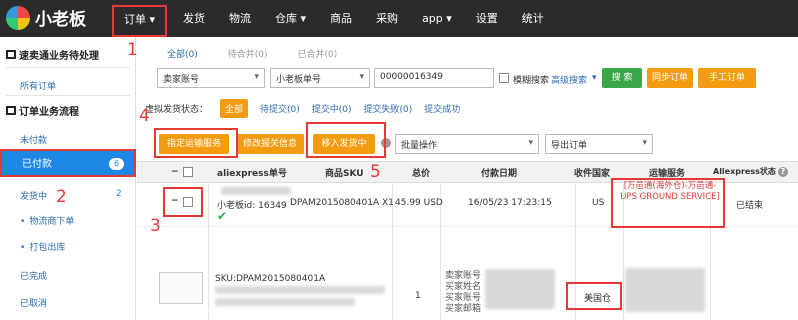 The width and height of the screenshot is (798, 320). I want to click on tab-pending-merge: 待合并(0), so click(248, 53).